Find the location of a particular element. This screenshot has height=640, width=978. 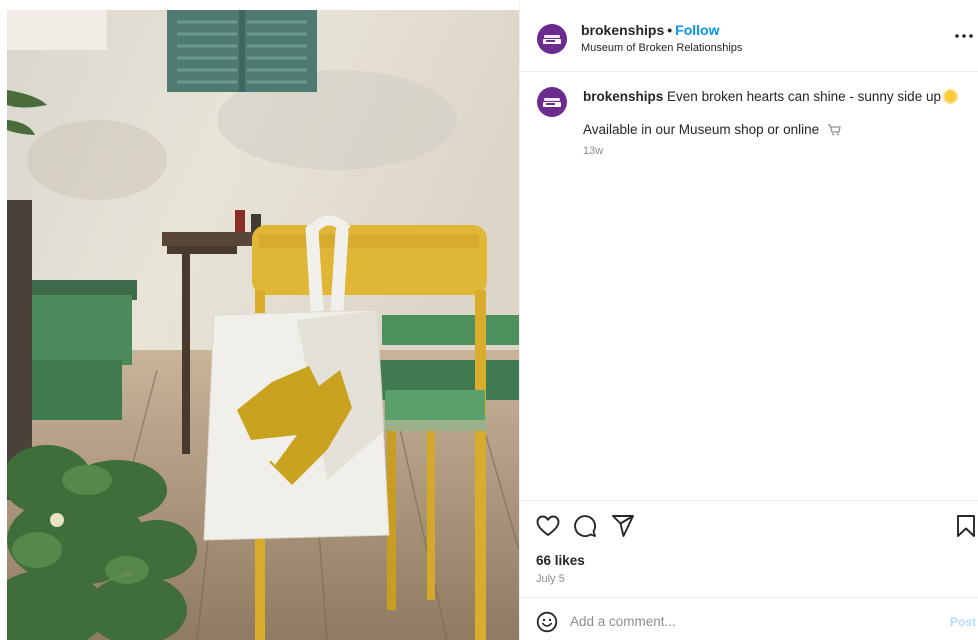

follow-button: Follow is located at coordinates (697, 30).